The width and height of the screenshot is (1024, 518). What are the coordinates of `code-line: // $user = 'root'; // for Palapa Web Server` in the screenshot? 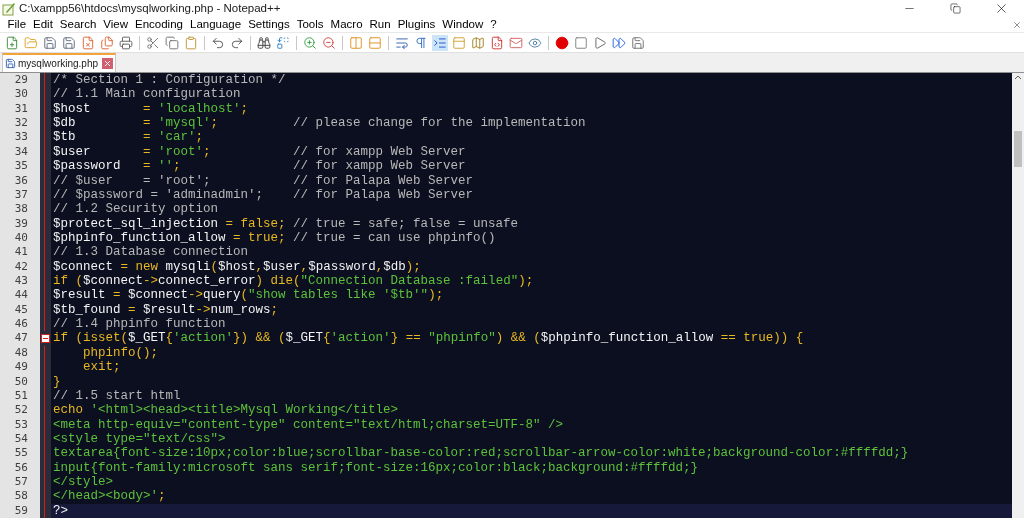 It's located at (263, 180).